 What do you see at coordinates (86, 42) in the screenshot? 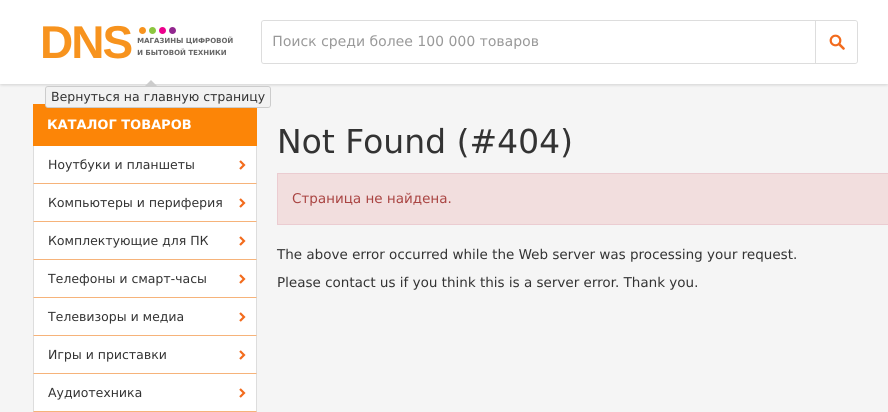
I see `logo-wordmark: DNS` at bounding box center [86, 42].